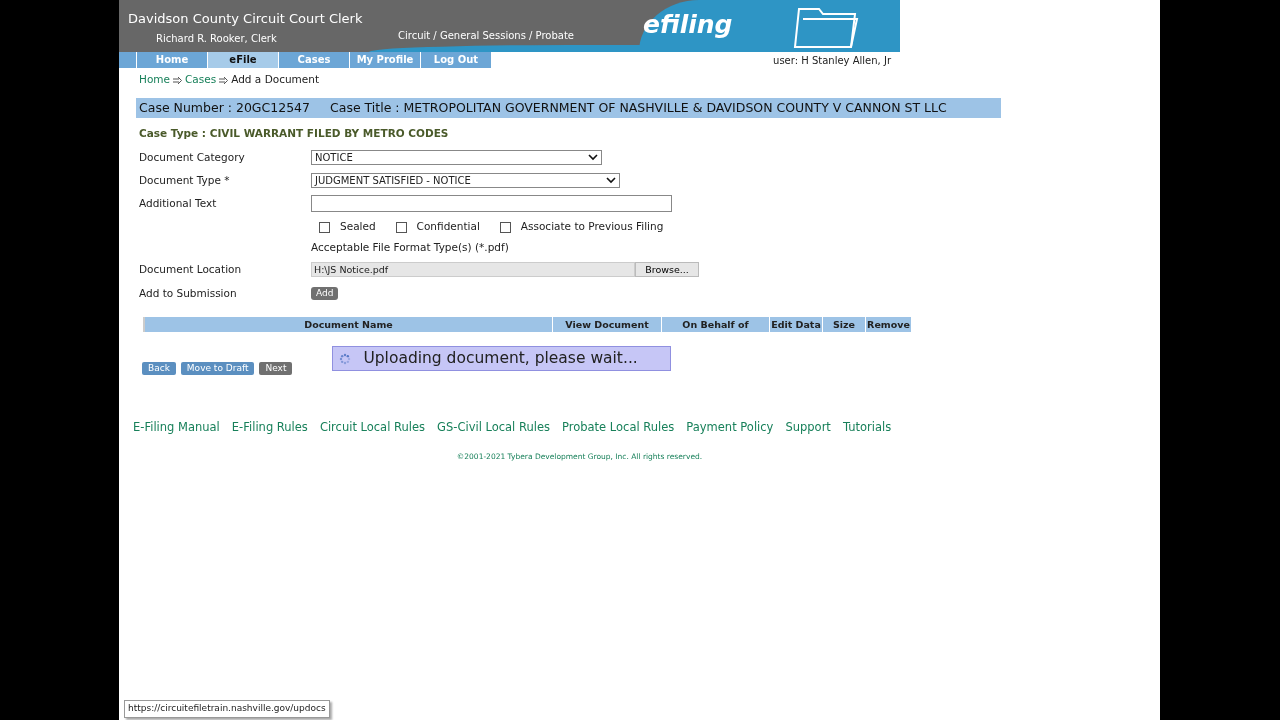  What do you see at coordinates (227, 709) in the screenshot?
I see `status-url-tooltip: https://circuitefiletrain.nashville.gov/updocs` at bounding box center [227, 709].